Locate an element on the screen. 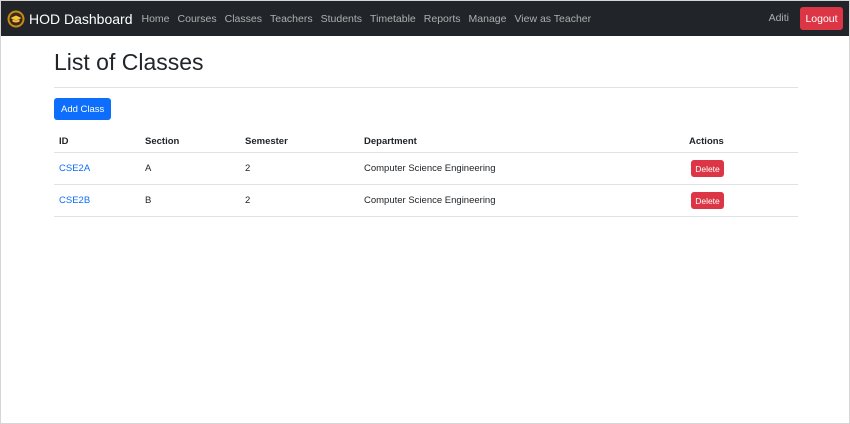 This screenshot has width=850, height=424. nav-teachers: Teachers is located at coordinates (291, 19).